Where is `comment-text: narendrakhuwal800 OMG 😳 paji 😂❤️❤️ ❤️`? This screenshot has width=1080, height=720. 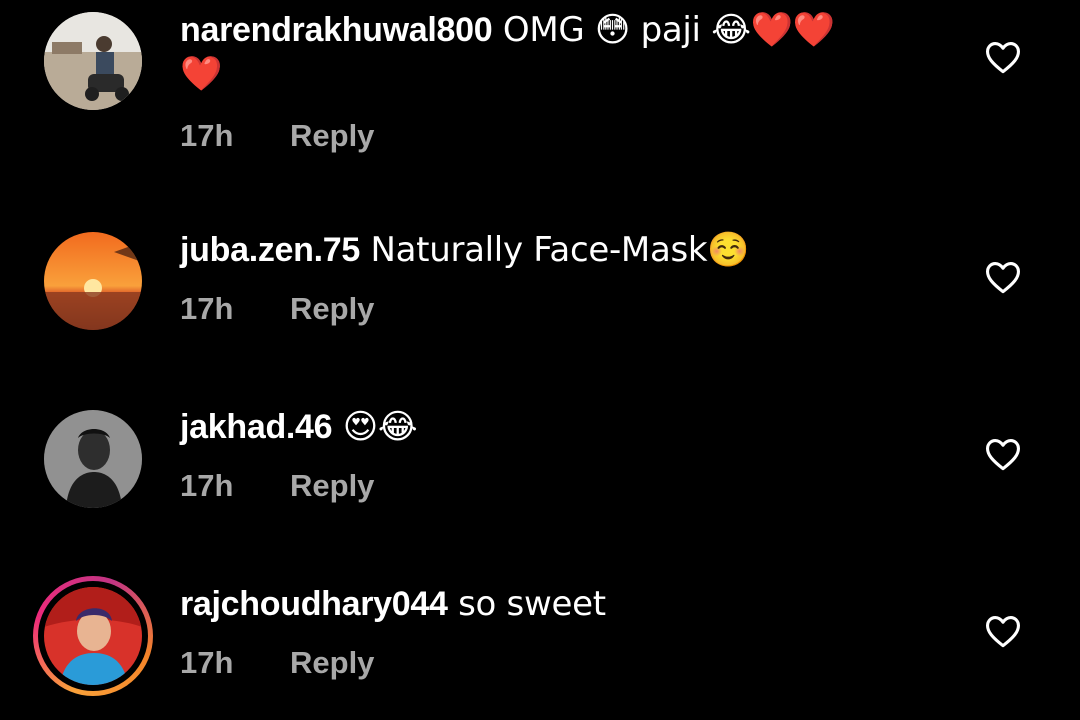
comment-text: narendrakhuwal800 OMG 😳 paji 😂❤️❤️ ❤️ is located at coordinates (560, 52).